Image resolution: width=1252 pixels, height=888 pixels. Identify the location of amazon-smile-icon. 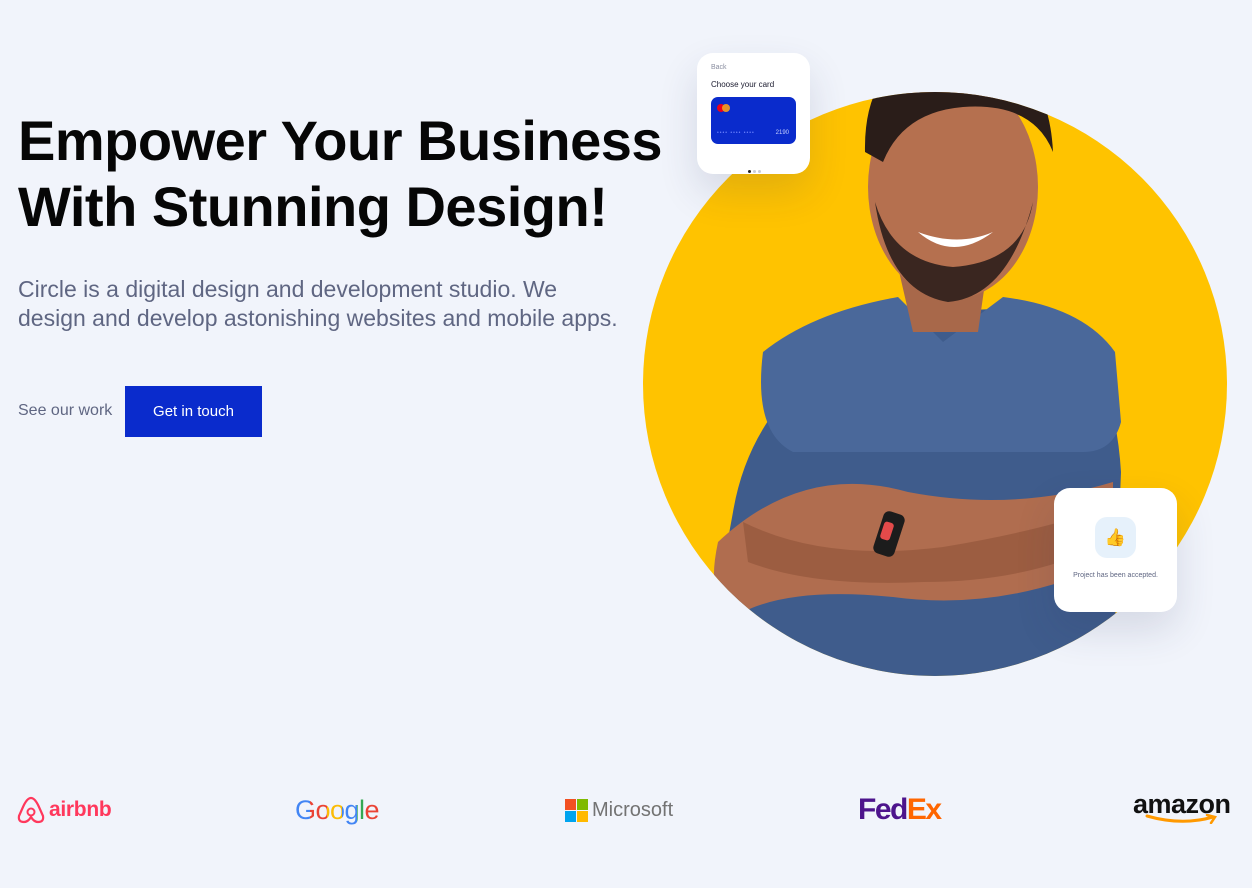
(1181, 819).